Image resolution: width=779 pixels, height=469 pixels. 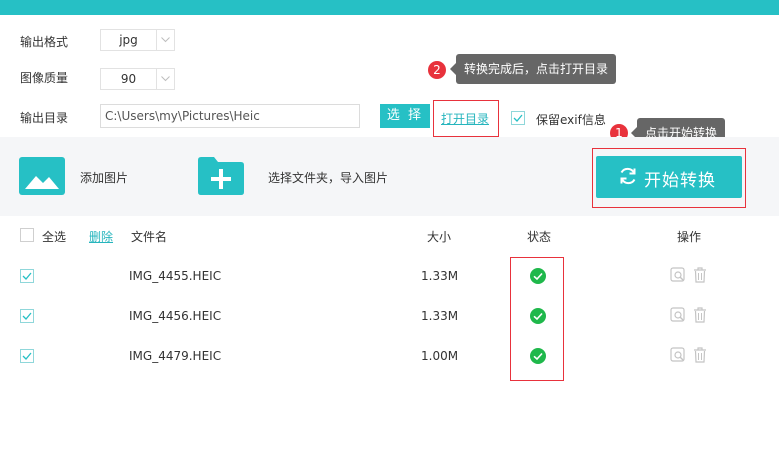 I want to click on format-value: jpg, so click(x=128, y=40).